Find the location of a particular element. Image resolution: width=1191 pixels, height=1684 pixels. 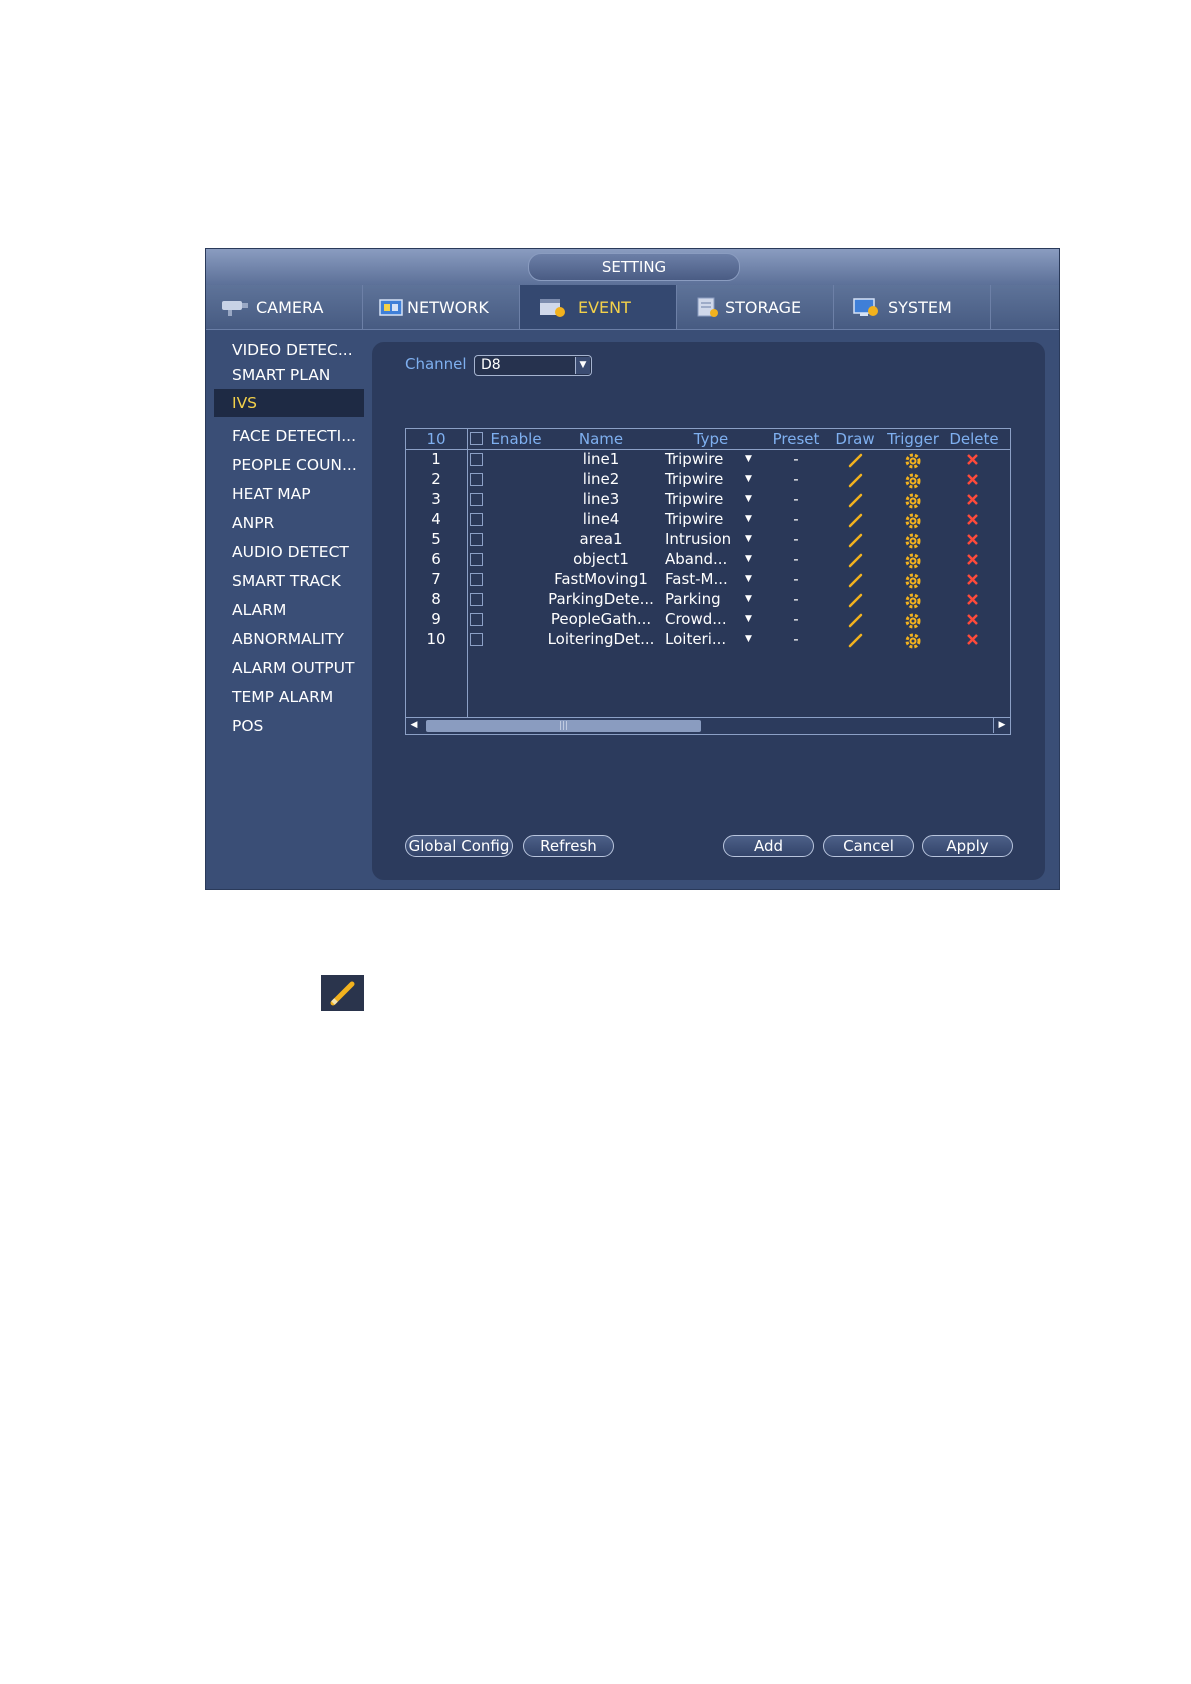

chevron-down-icon: ▼ is located at coordinates (582, 365).